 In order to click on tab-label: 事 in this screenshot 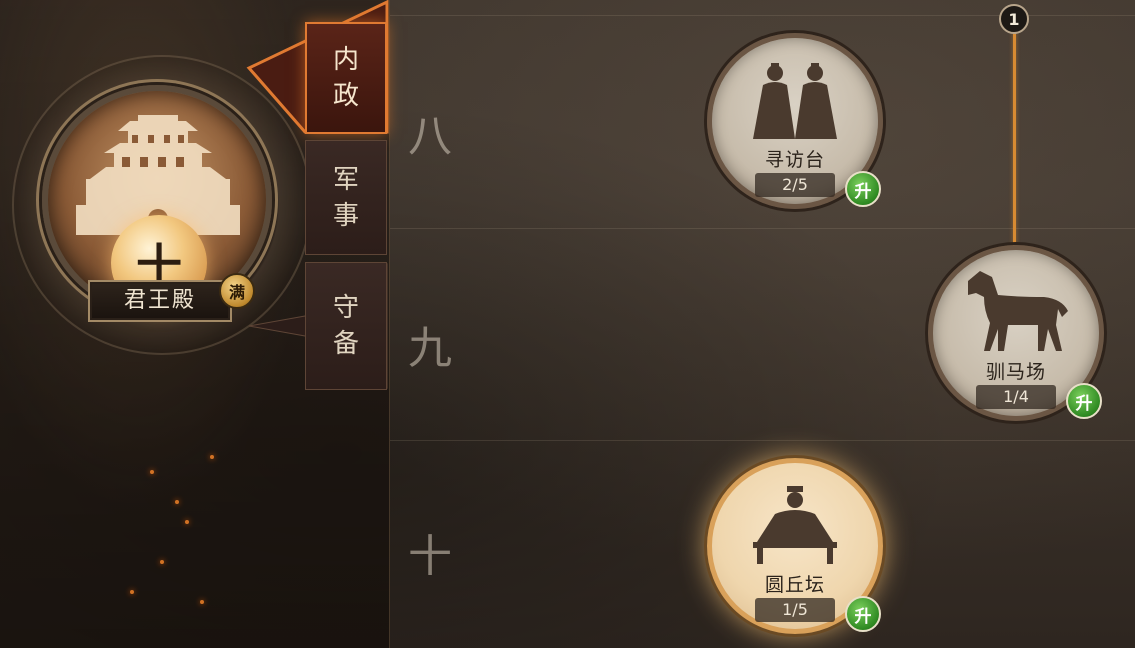, I will do `click(345, 215)`.